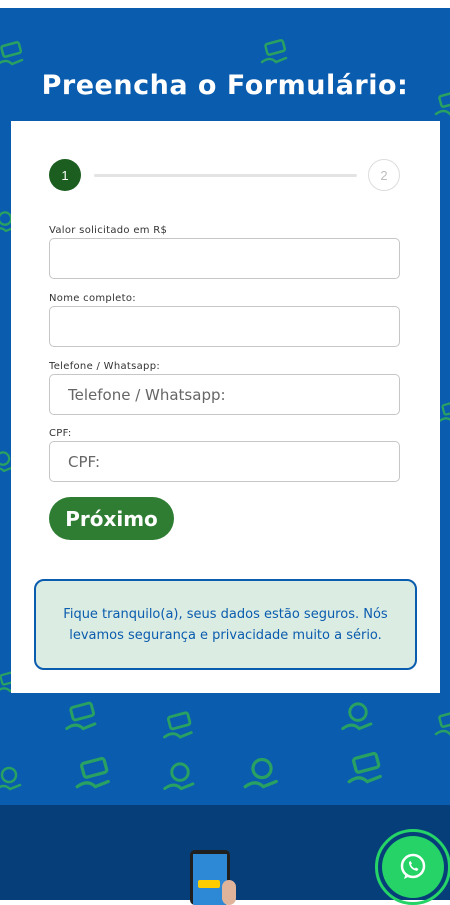  Describe the element at coordinates (225, 855) in the screenshot. I see `footer-bar` at that location.